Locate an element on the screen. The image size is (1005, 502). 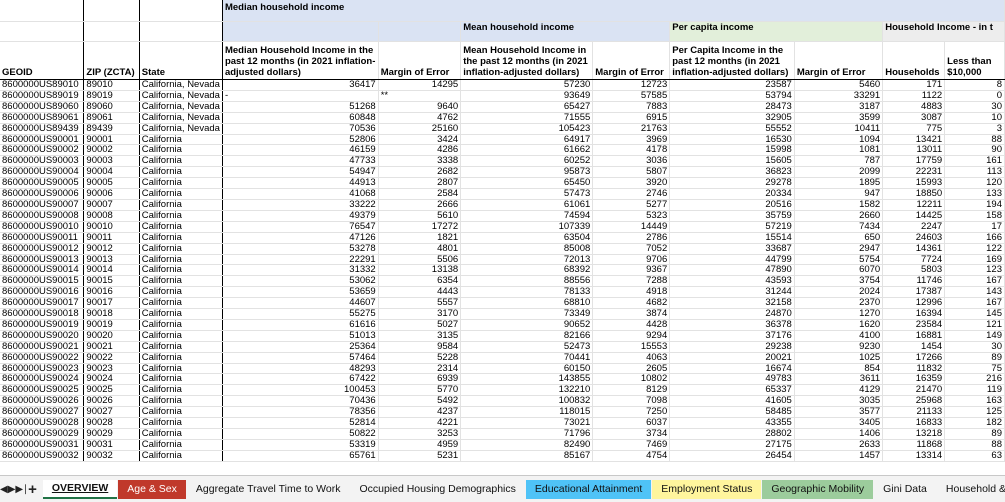
data-cell: 35759 is located at coordinates (732, 216).